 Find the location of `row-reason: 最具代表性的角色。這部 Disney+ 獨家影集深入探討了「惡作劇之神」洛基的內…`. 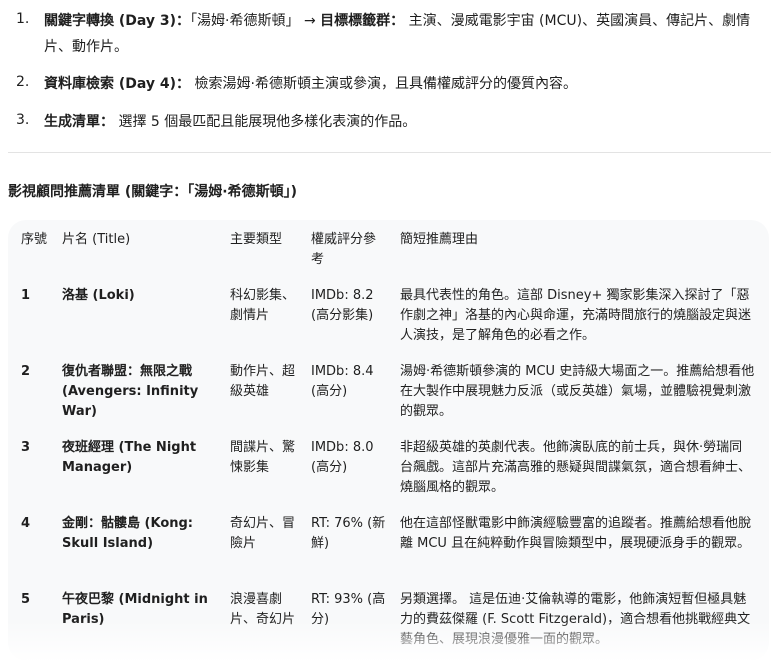

row-reason: 最具代表性的角色。這部 Disney+ 獨家影集深入探討了「惡作劇之神」洛基的內… is located at coordinates (576, 315).